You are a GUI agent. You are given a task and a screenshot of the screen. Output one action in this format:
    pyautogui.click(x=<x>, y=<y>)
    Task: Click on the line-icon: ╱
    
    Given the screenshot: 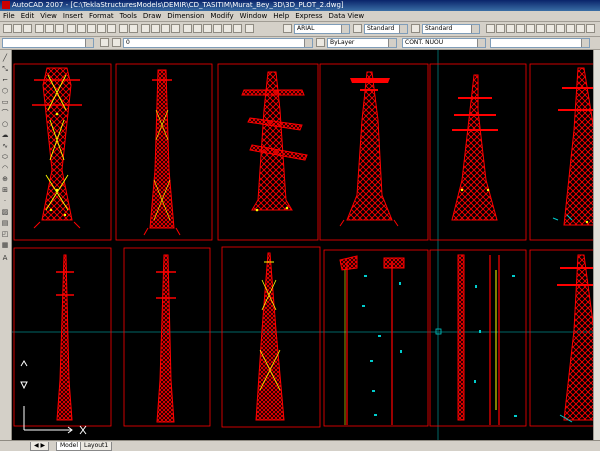 What is the action you would take?
    pyautogui.click(x=5, y=58)
    